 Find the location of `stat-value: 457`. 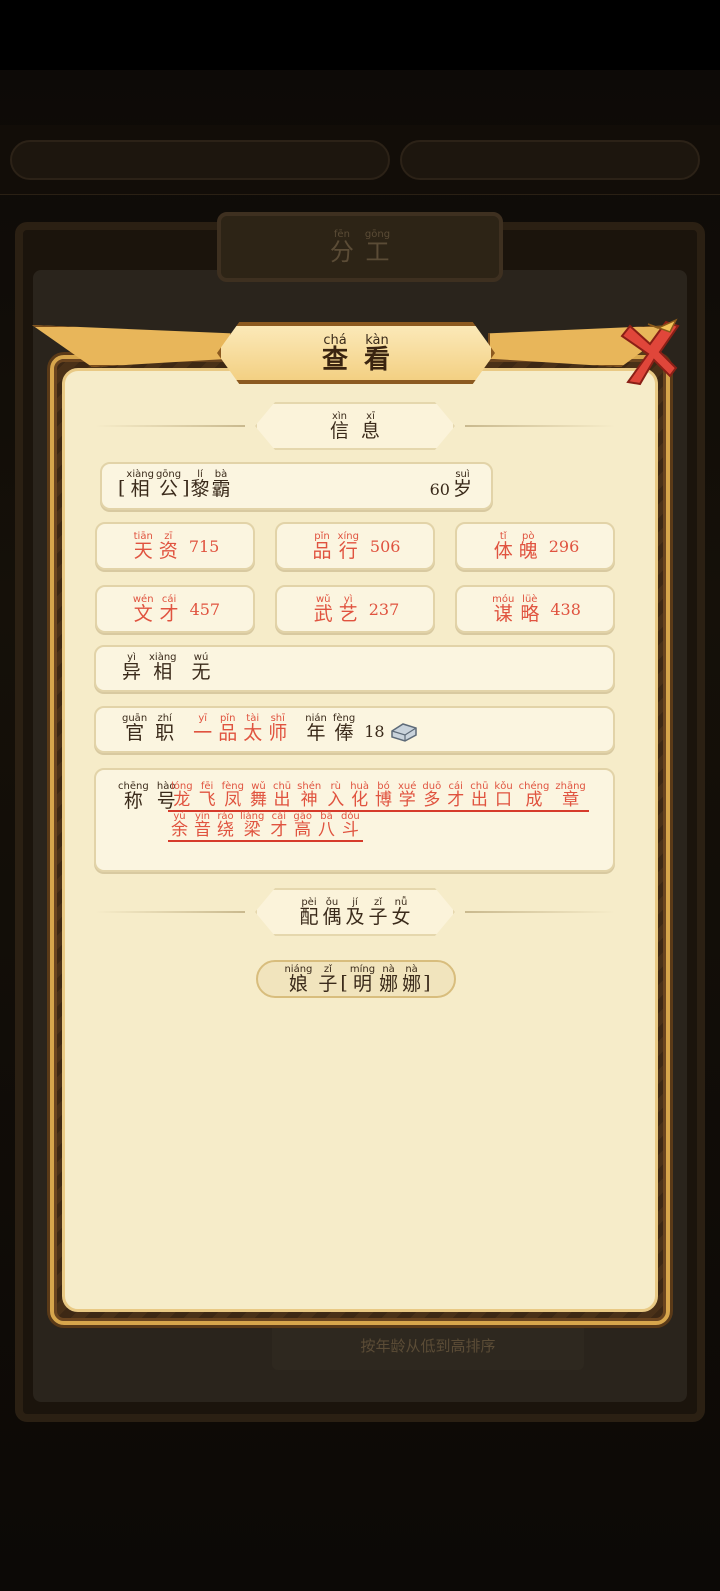

stat-value: 457 is located at coordinates (205, 609).